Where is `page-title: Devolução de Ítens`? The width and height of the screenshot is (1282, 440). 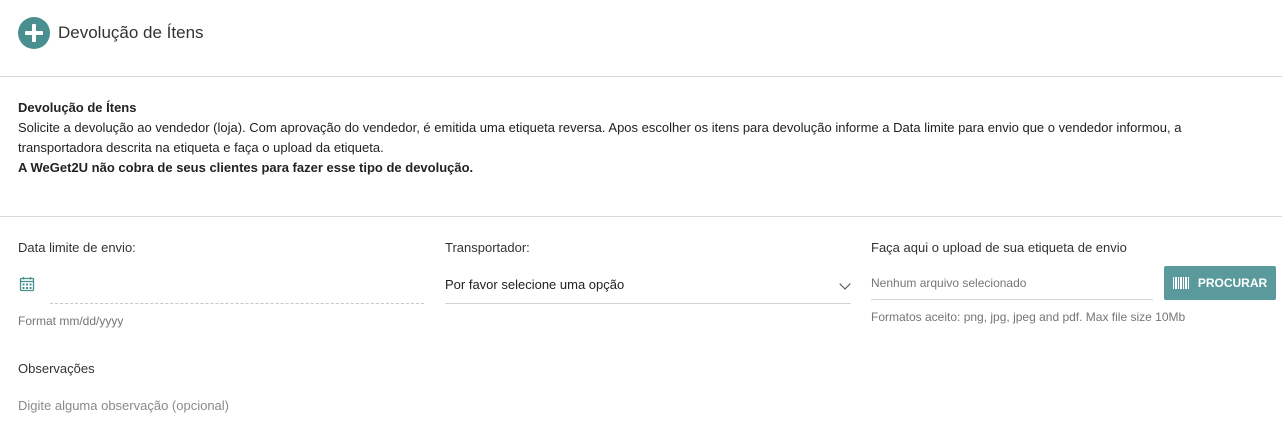
page-title: Devolução de Ítens is located at coordinates (131, 32).